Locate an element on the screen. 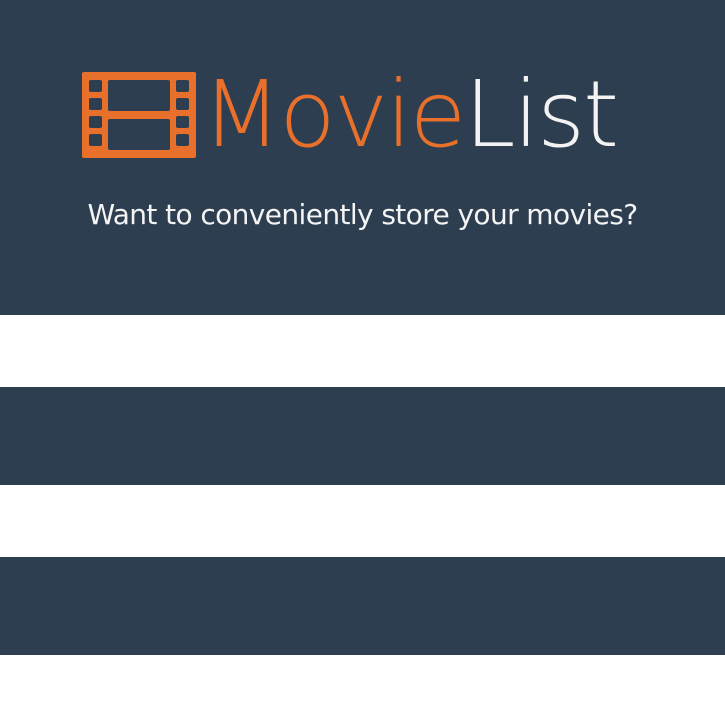  logo-word-list: List is located at coordinates (541, 114).